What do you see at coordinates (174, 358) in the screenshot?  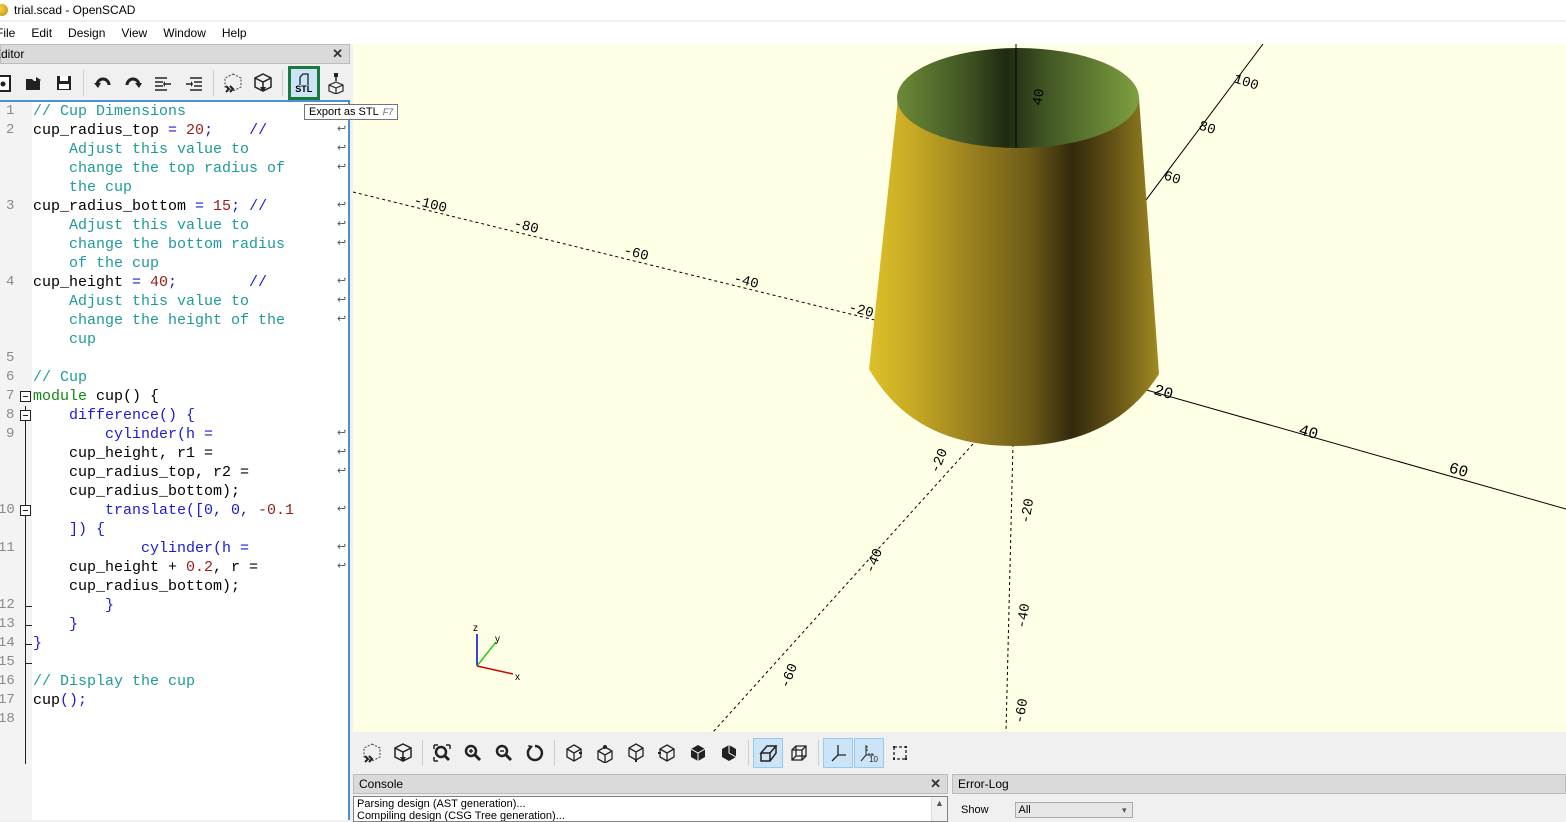 I see `code-line: 5` at bounding box center [174, 358].